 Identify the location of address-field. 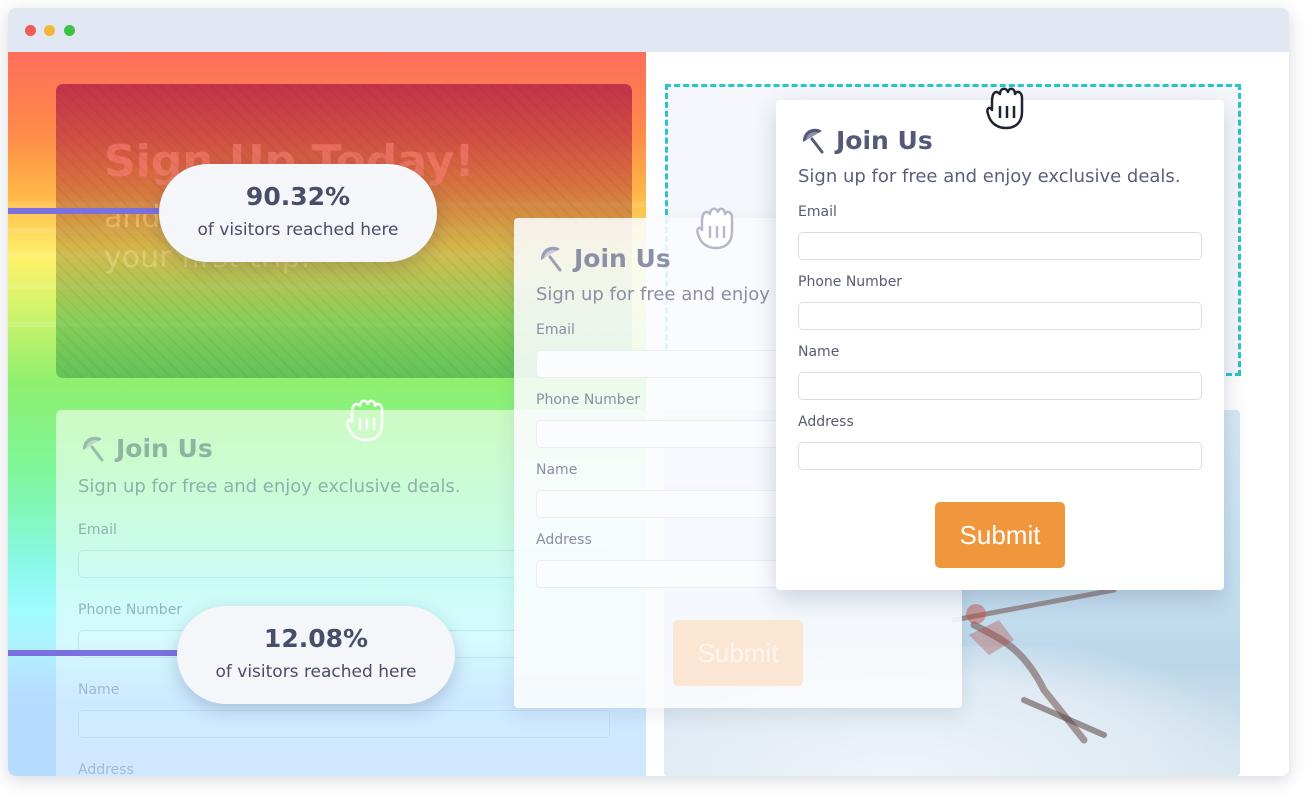
(1000, 456).